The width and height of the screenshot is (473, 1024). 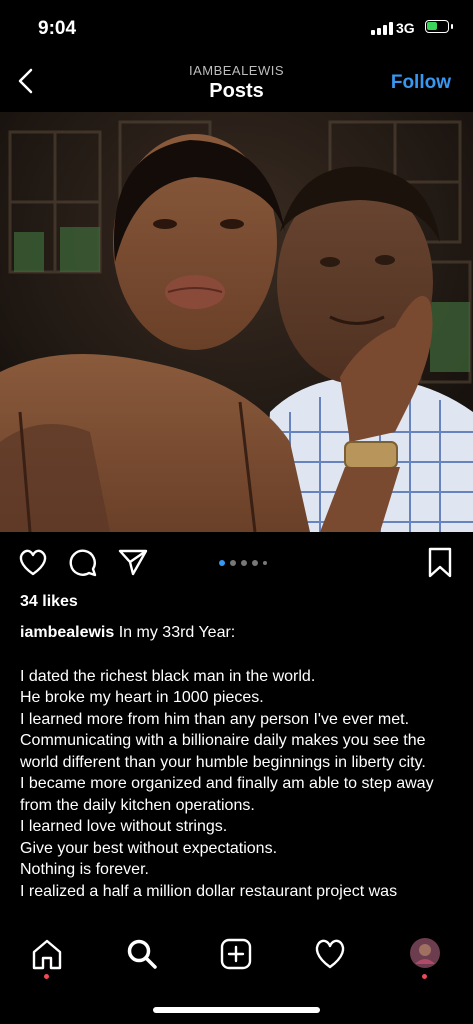 What do you see at coordinates (382, 28) in the screenshot?
I see `signal-icon` at bounding box center [382, 28].